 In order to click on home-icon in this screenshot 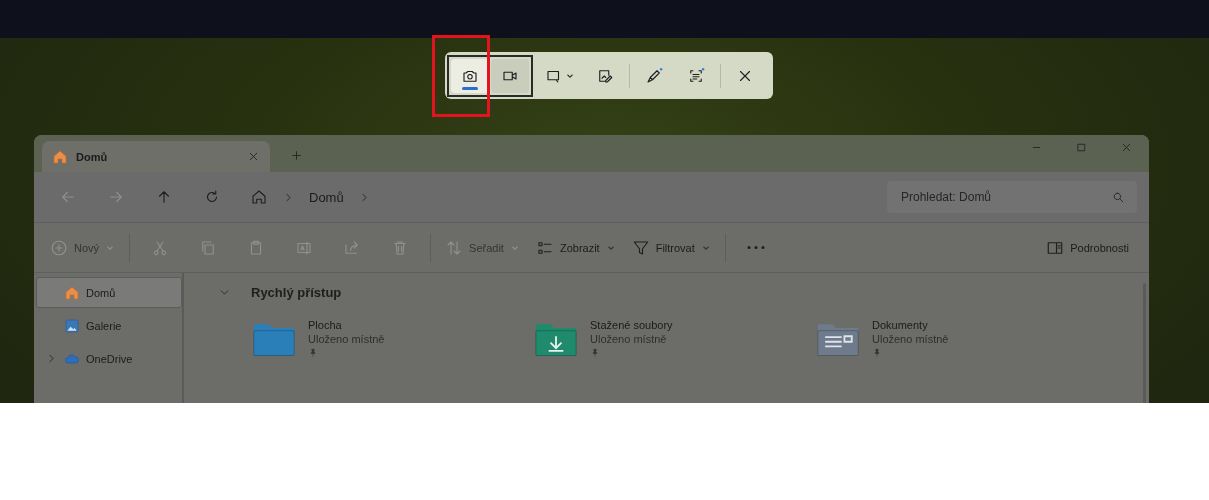, I will do `click(259, 197)`.